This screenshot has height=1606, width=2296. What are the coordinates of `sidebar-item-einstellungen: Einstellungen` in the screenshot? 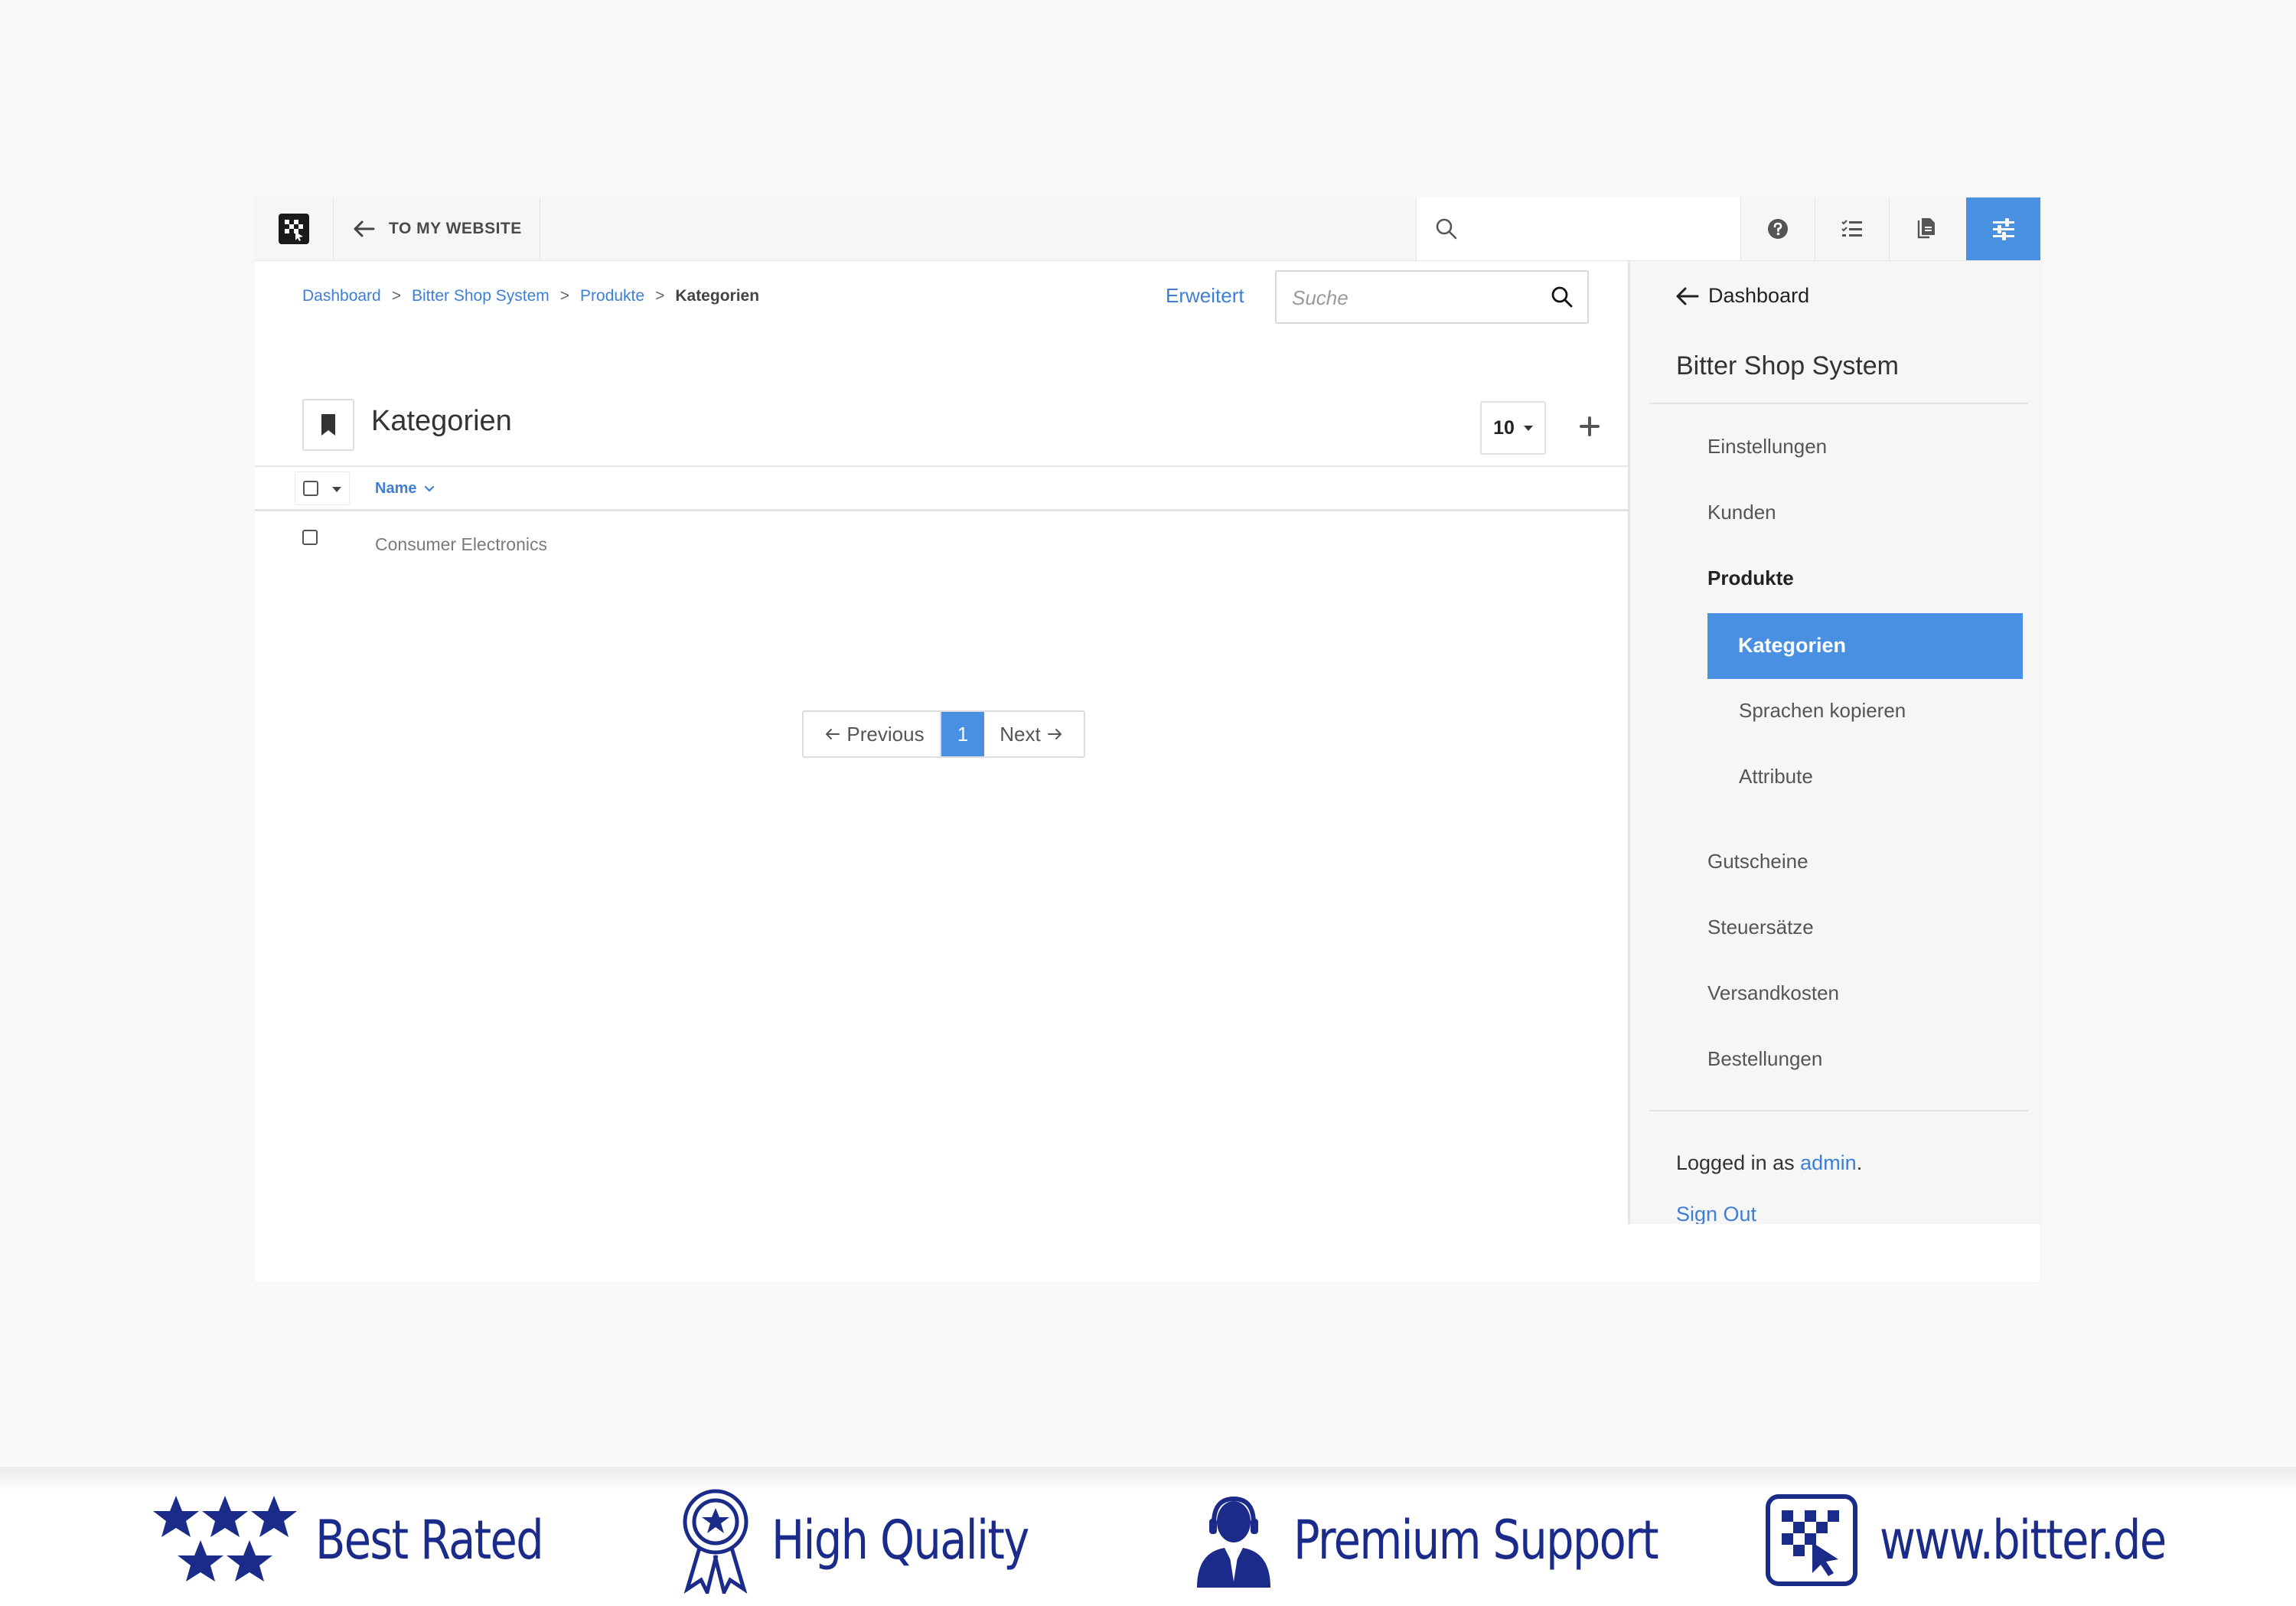 It's located at (1767, 447).